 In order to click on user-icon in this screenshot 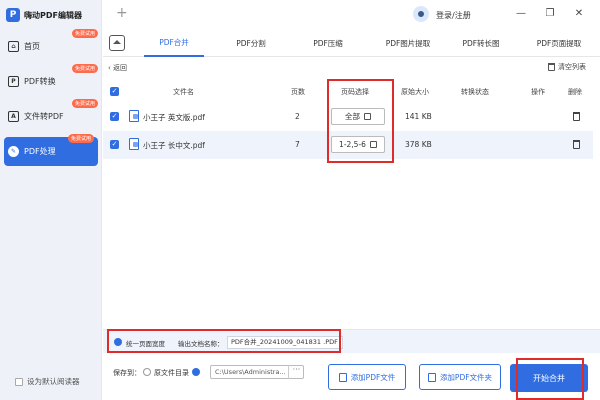, I will do `click(421, 14)`.